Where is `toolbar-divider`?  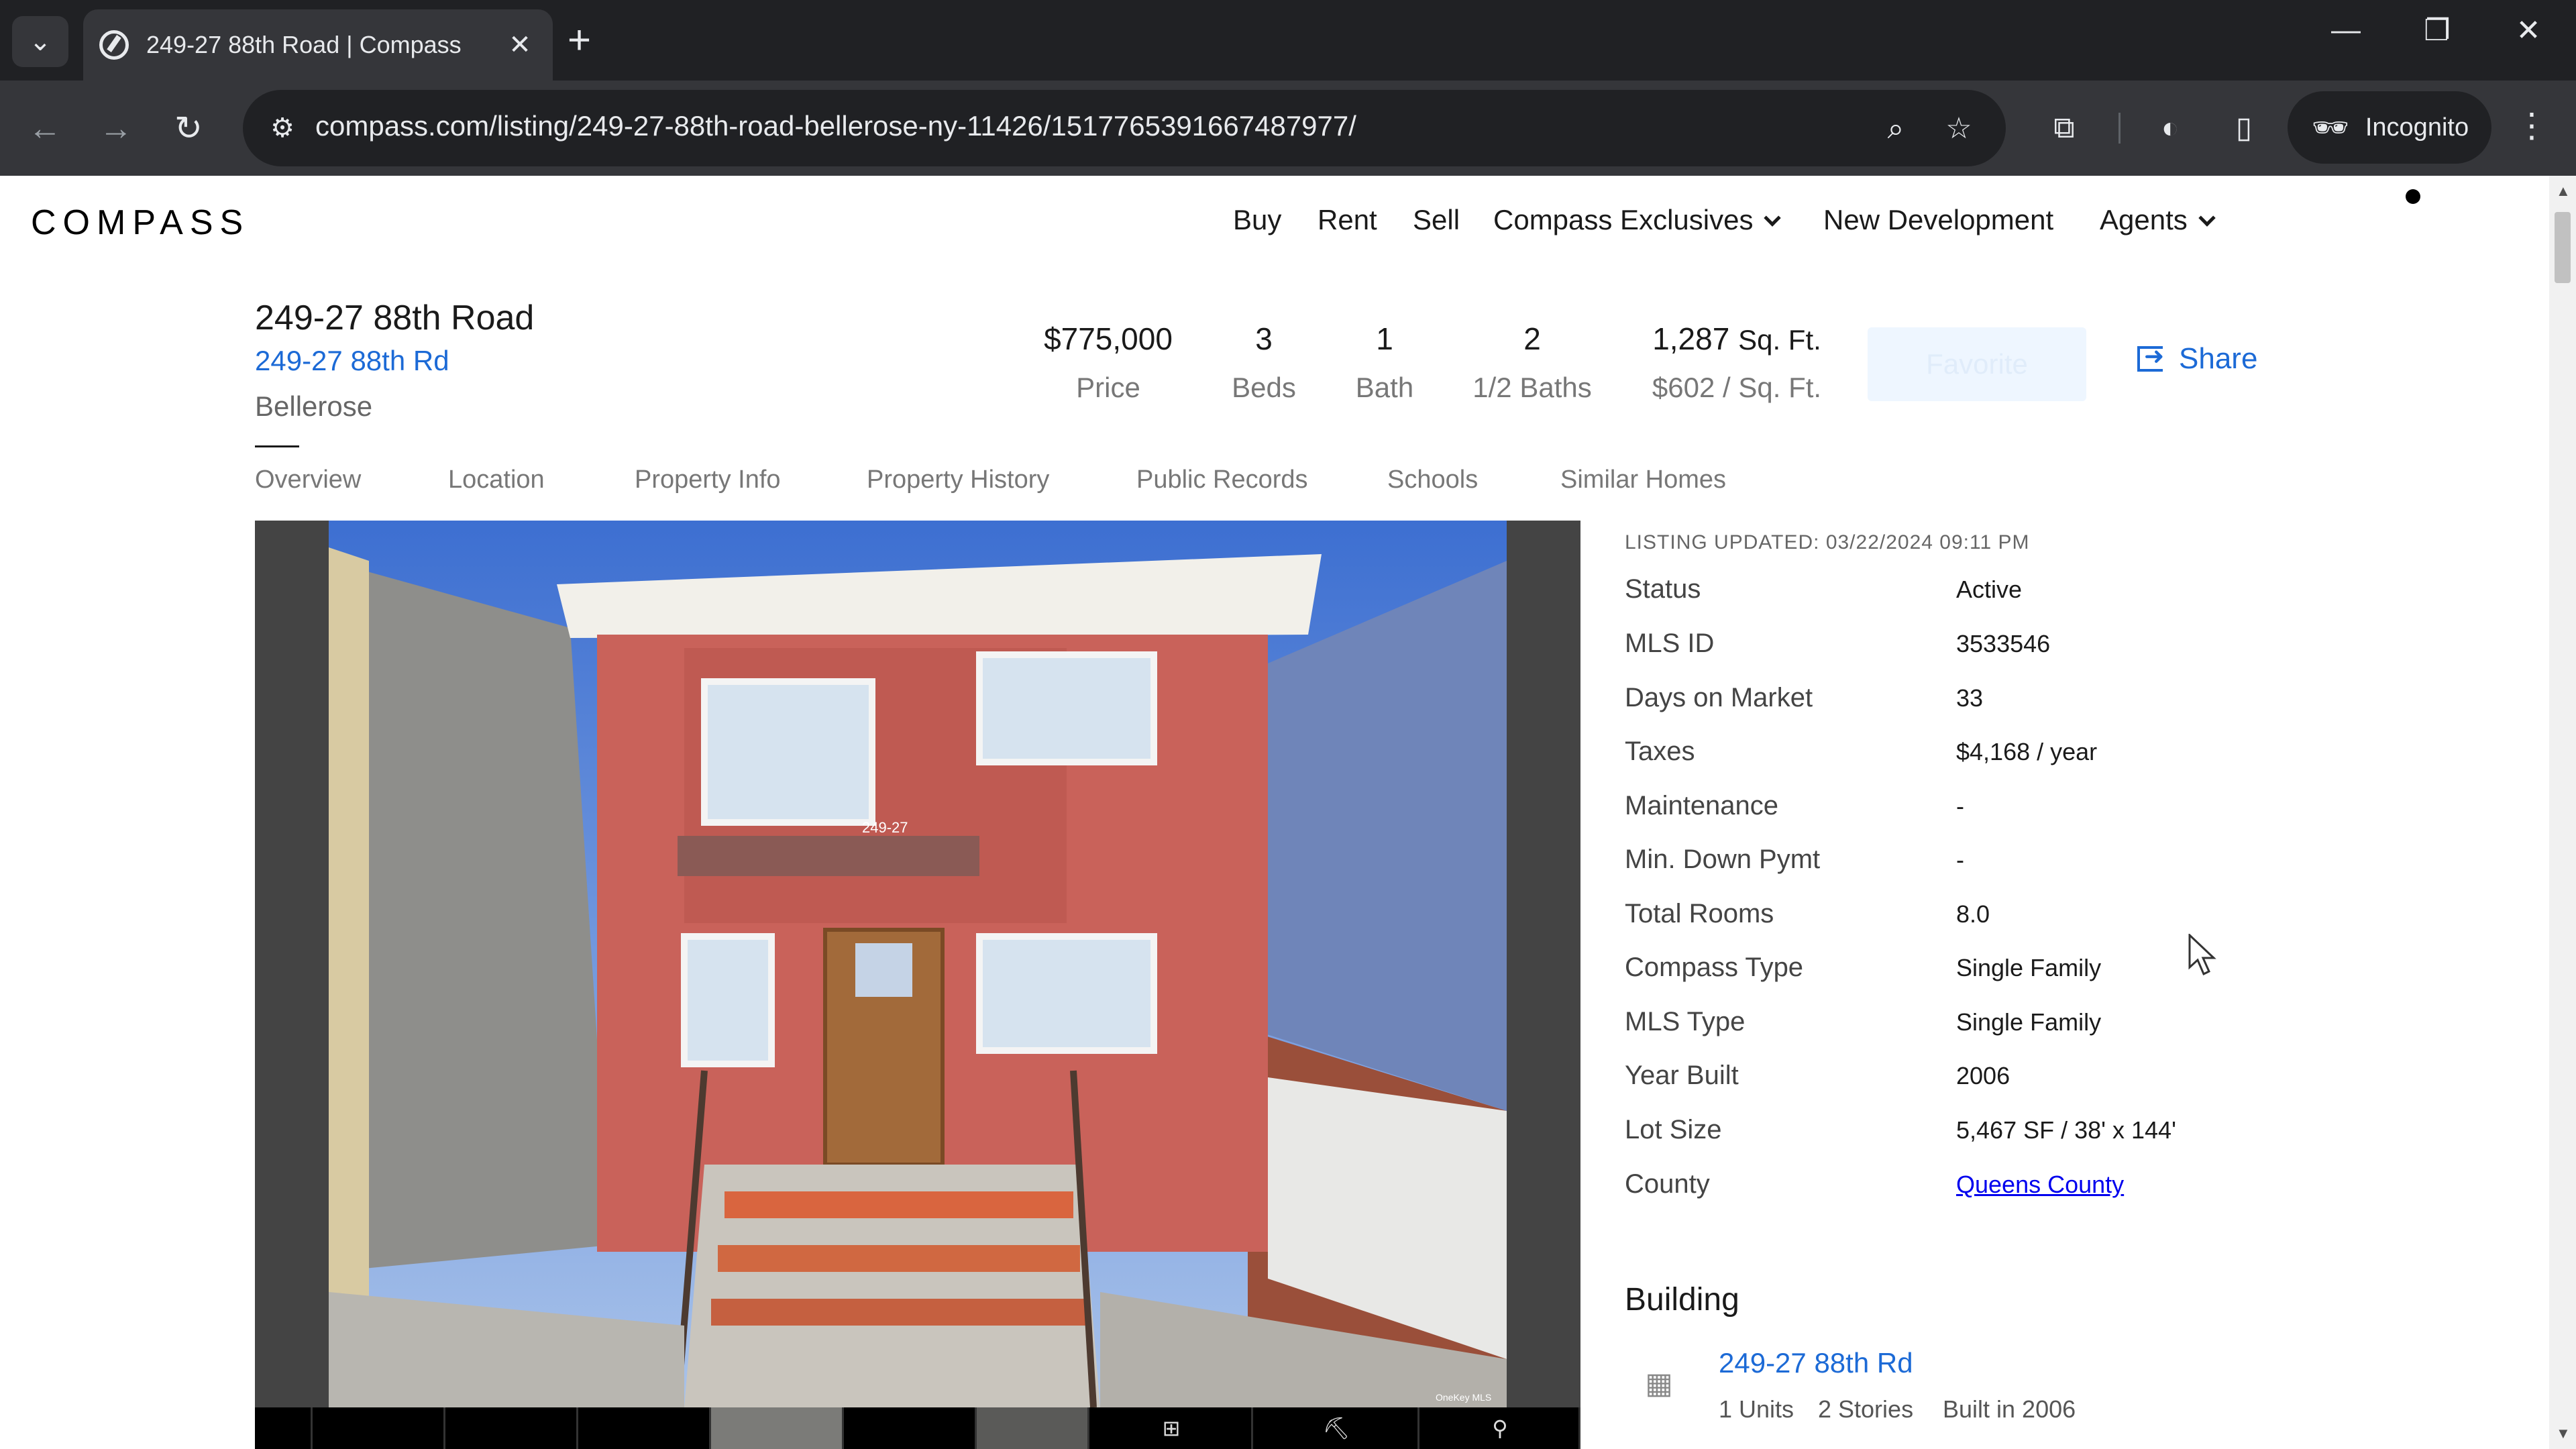
toolbar-divider is located at coordinates (2119, 128).